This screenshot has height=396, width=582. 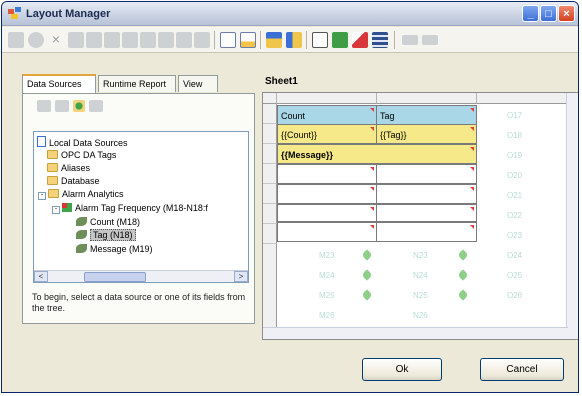 I want to click on grid-d-icon, so click(x=130, y=40).